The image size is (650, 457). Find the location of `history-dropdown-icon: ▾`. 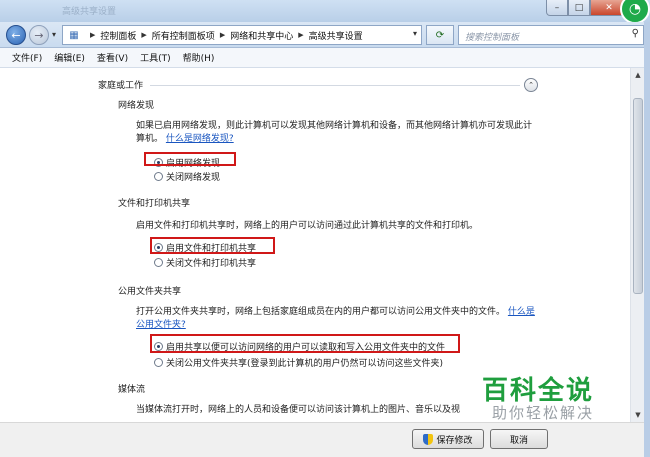

history-dropdown-icon: ▾ is located at coordinates (54, 34).